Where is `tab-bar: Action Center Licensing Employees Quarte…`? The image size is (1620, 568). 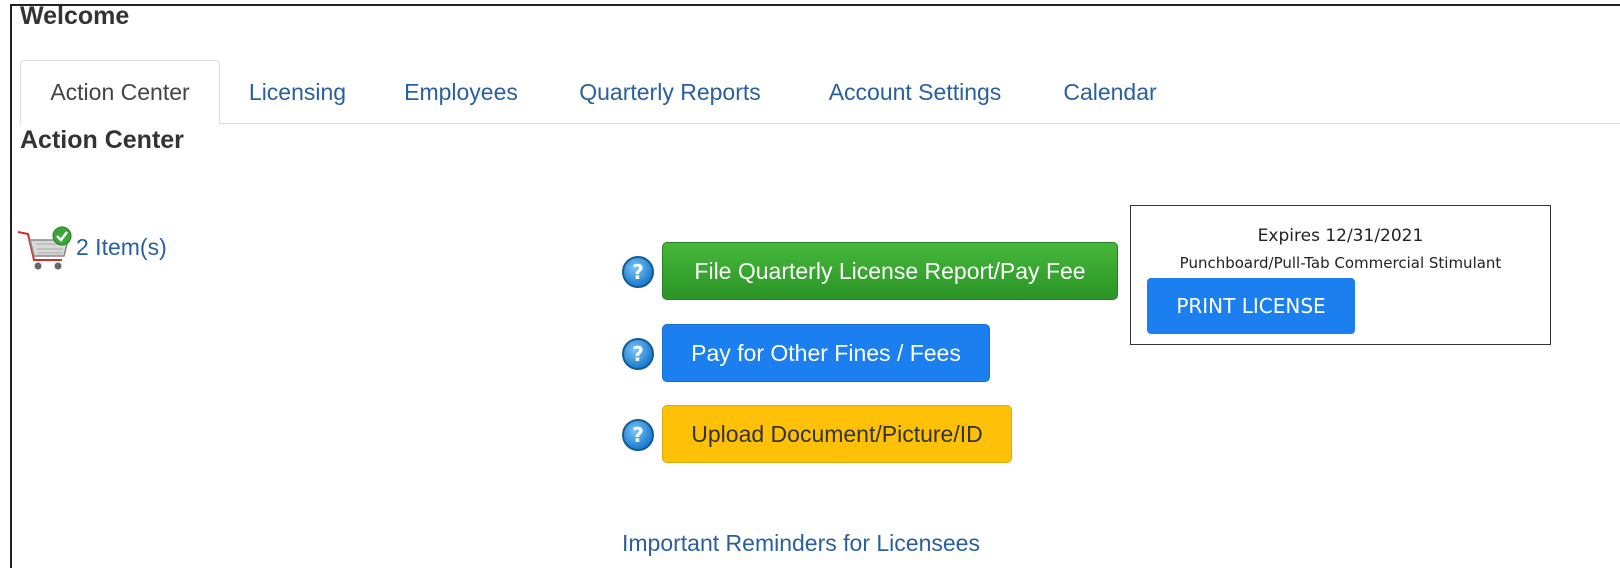 tab-bar: Action Center Licensing Employees Quarte… is located at coordinates (820, 92).